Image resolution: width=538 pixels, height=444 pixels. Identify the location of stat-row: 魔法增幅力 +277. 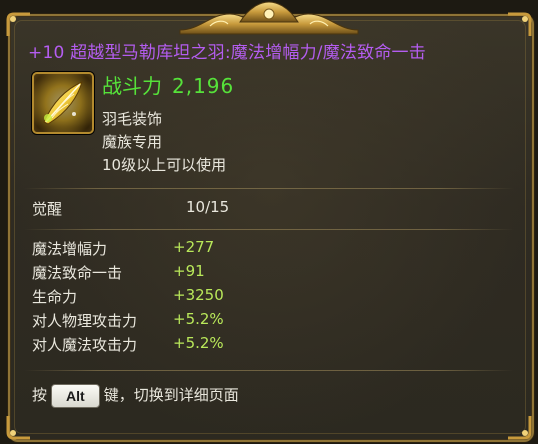
(182, 249).